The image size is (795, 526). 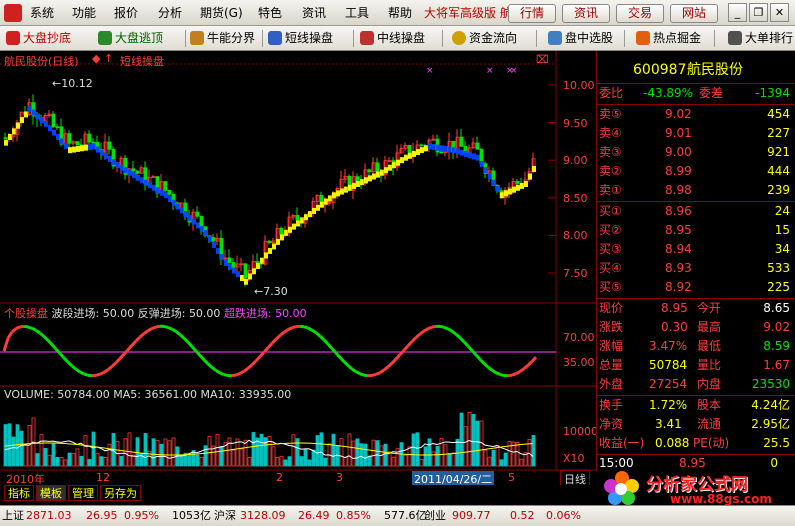 What do you see at coordinates (580, 38) in the screenshot?
I see `toolbar-intraday-picker: 盘中选股` at bounding box center [580, 38].